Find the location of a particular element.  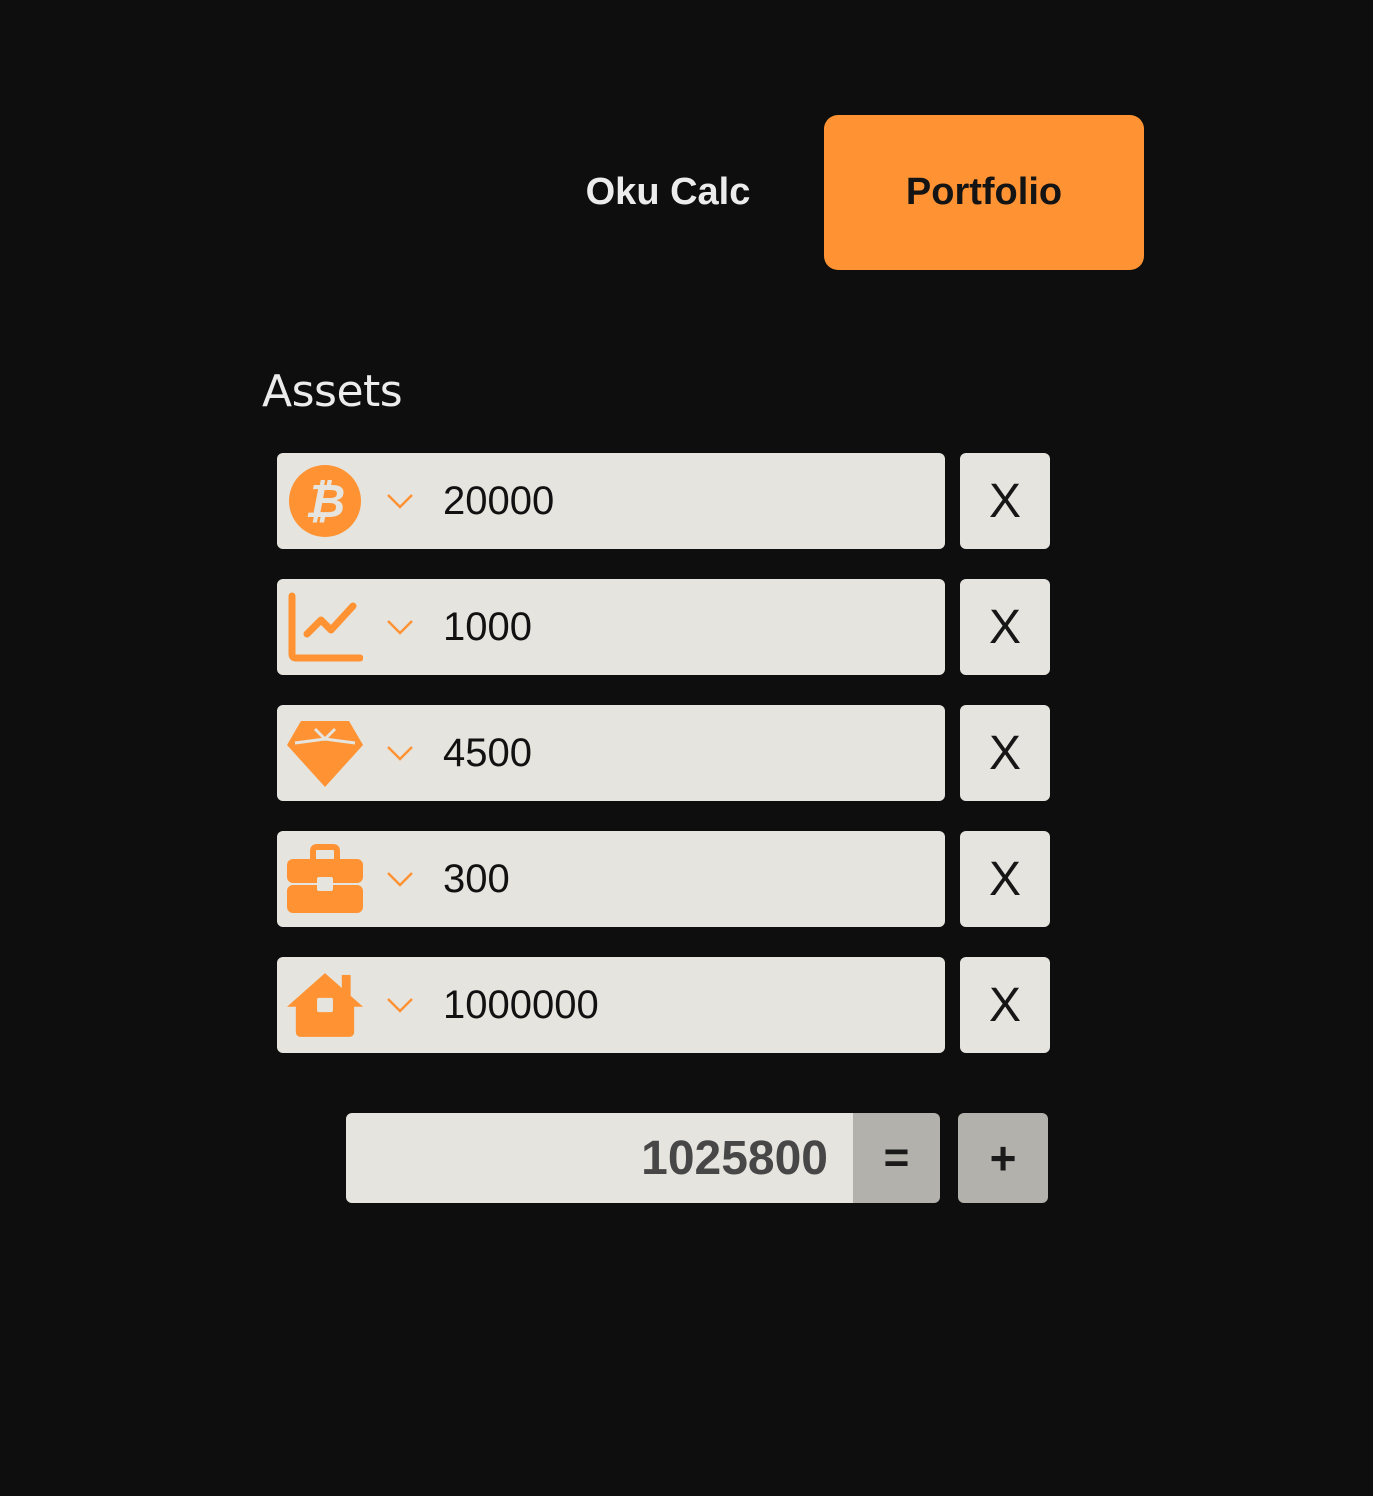

diamond-icon is located at coordinates (325, 753).